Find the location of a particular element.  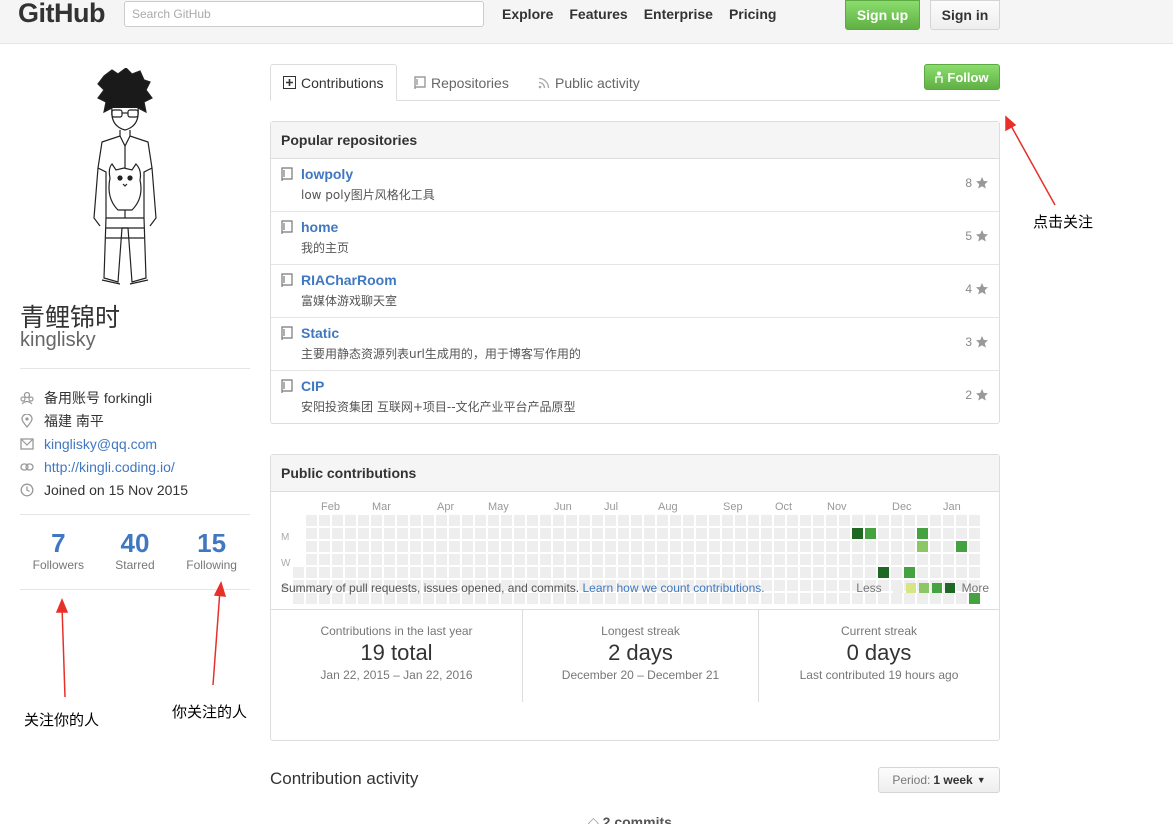

stat-starred: 40 Starred is located at coordinates (135, 550).